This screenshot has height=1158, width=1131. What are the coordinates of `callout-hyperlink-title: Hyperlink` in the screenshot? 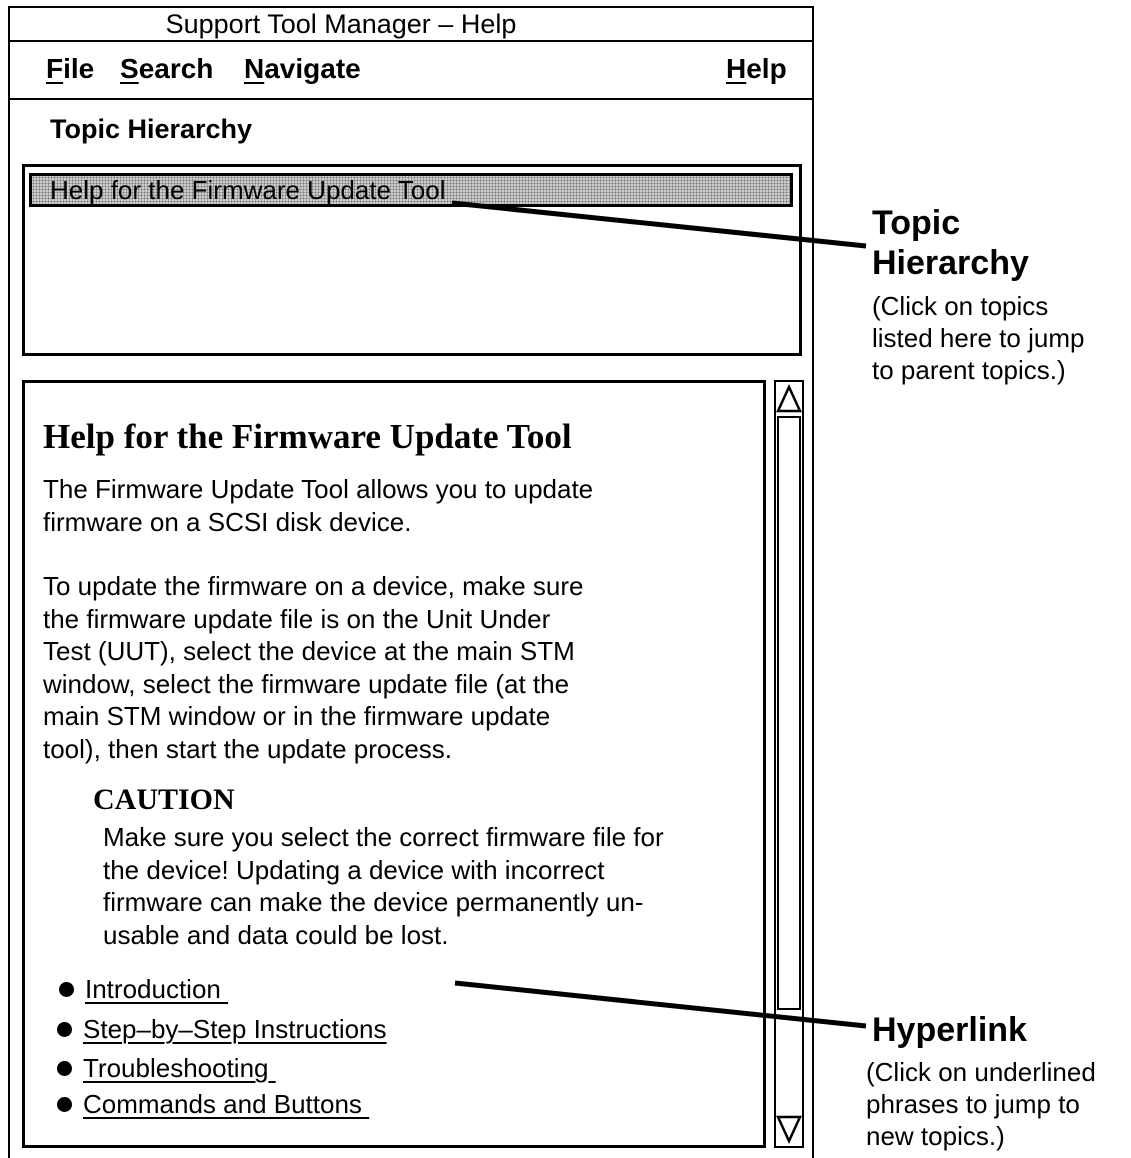 It's located at (949, 1030).